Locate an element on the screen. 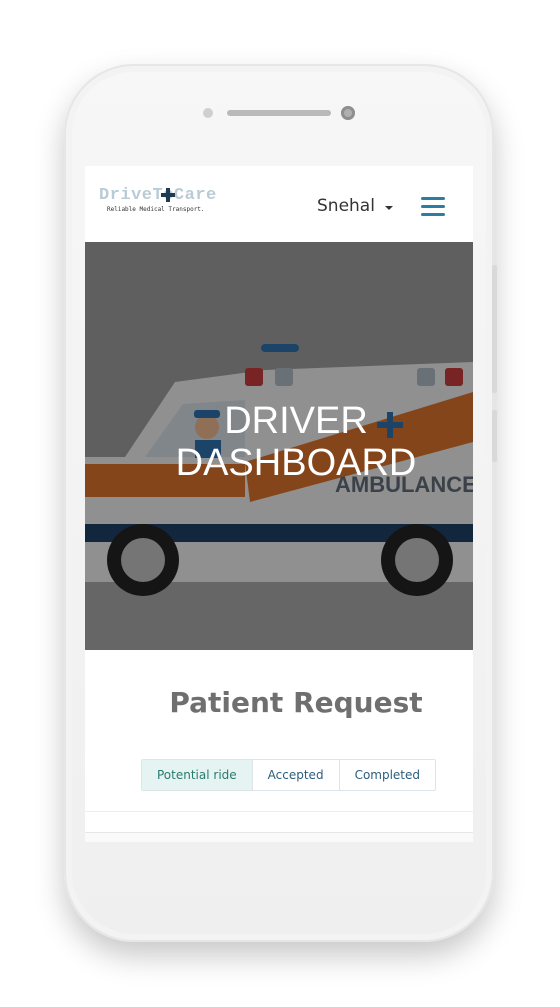 This screenshot has height=1007, width=560. brand-logo: DriveToCare Reliable Medical Transport. is located at coordinates (164, 202).